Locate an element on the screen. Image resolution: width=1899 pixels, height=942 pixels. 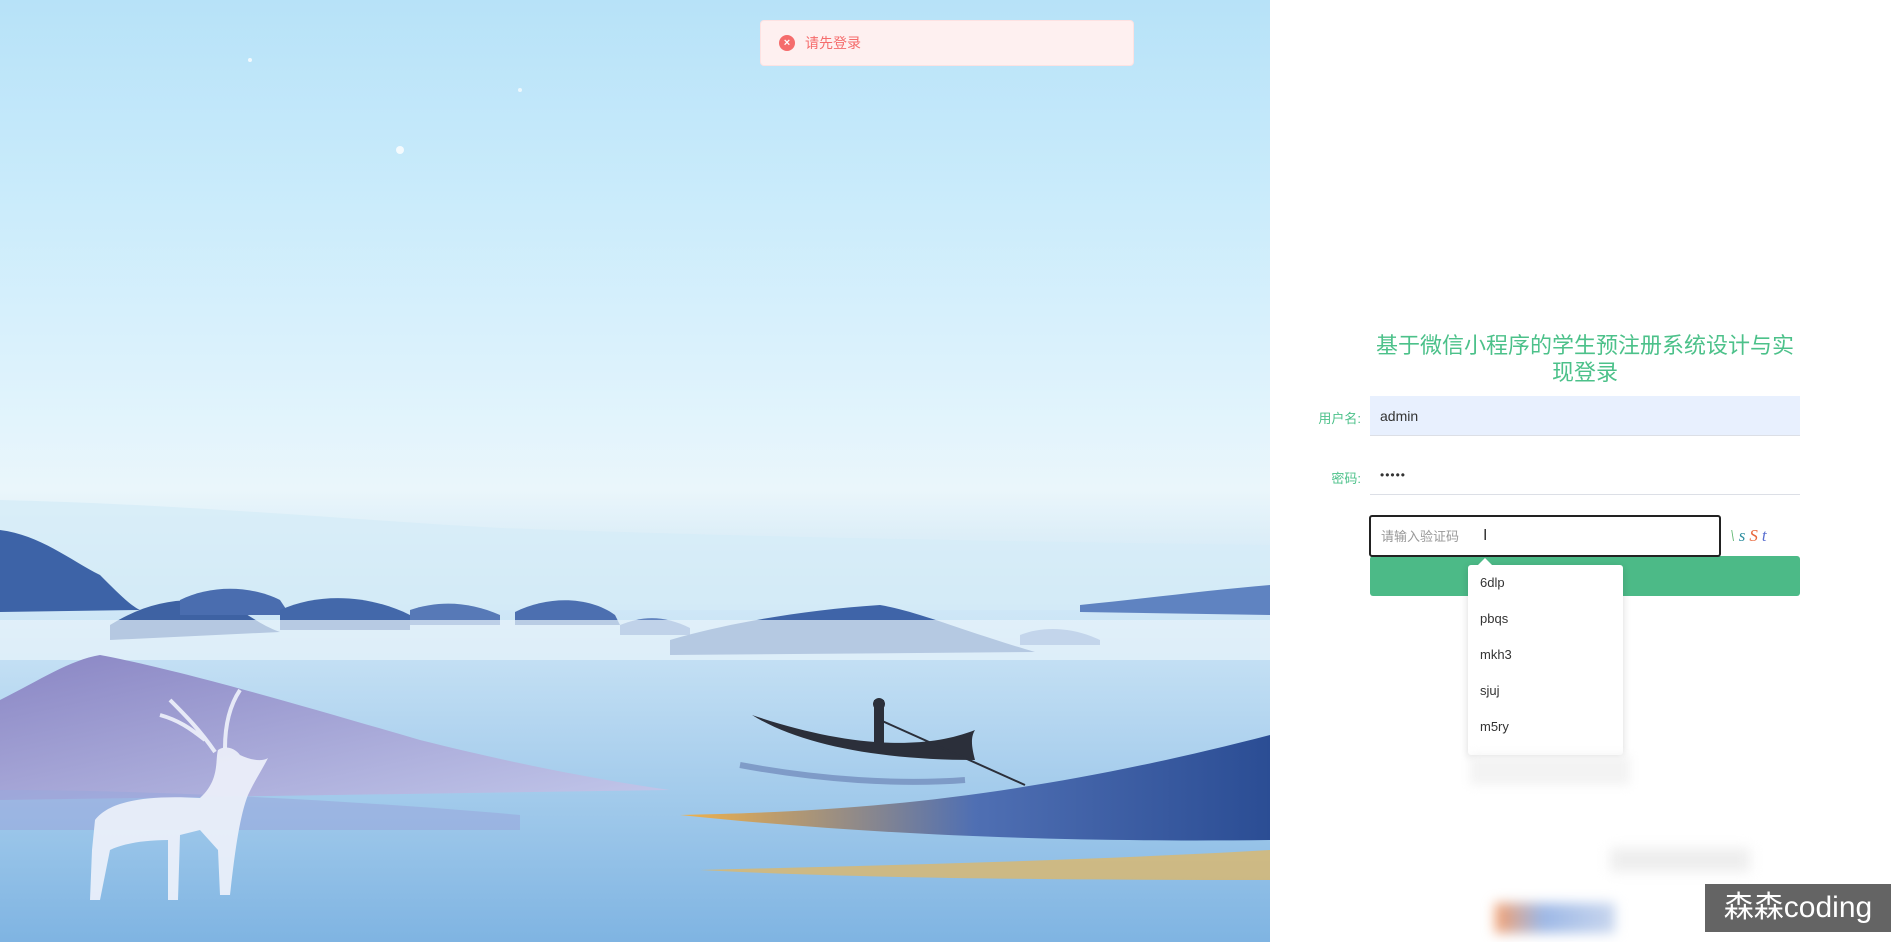
captcha-field: I is located at coordinates (1545, 536).